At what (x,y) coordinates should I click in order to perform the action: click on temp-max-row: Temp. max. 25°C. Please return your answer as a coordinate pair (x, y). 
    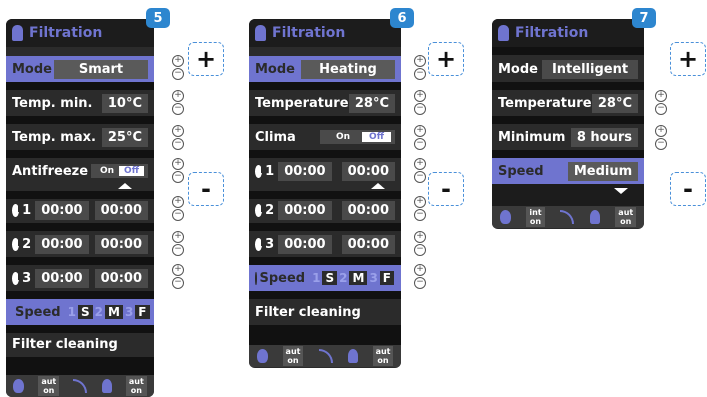
    Looking at the image, I should click on (80, 137).